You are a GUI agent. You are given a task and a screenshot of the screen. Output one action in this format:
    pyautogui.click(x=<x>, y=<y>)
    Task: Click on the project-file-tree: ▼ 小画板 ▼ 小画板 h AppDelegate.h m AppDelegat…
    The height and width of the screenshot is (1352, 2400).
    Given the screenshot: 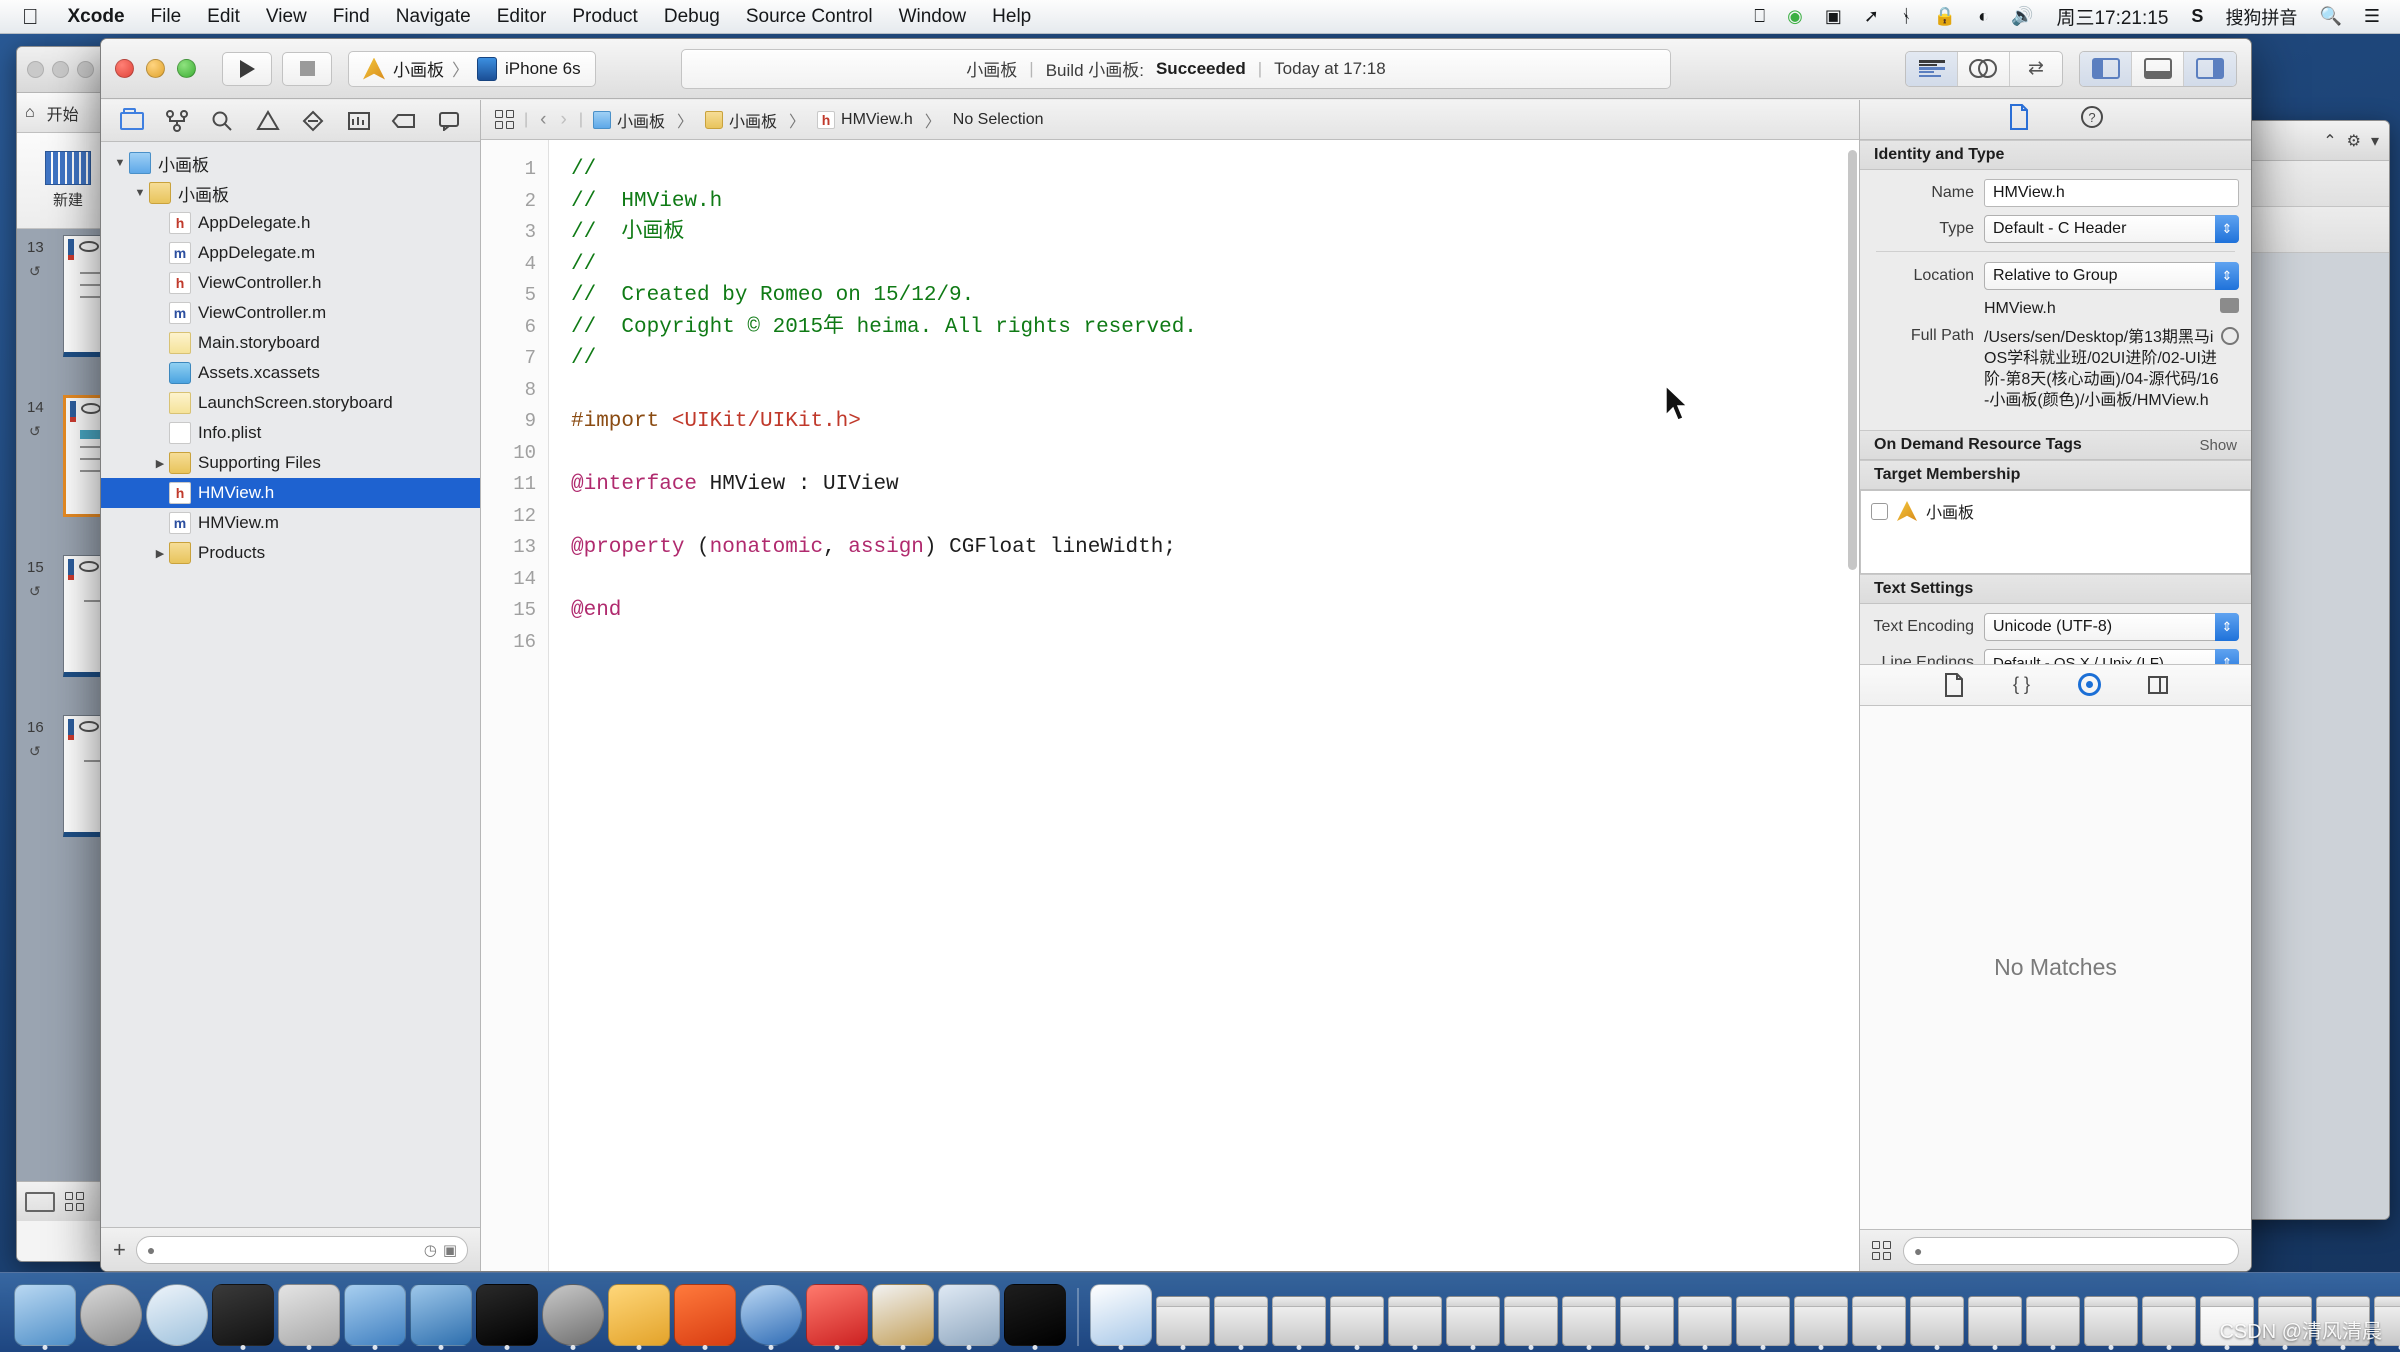 What is the action you would take?
    pyautogui.click(x=290, y=684)
    